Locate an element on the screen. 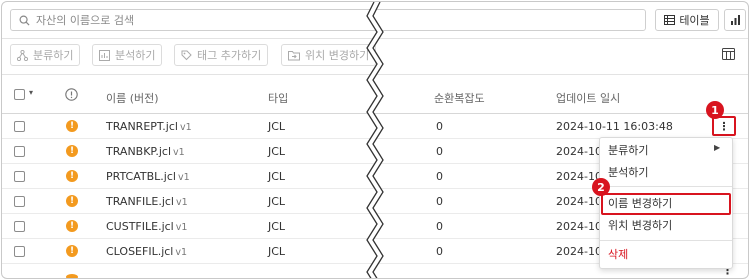 The height and width of the screenshot is (280, 750). column-header-name: 이름 (버전) is located at coordinates (132, 98).